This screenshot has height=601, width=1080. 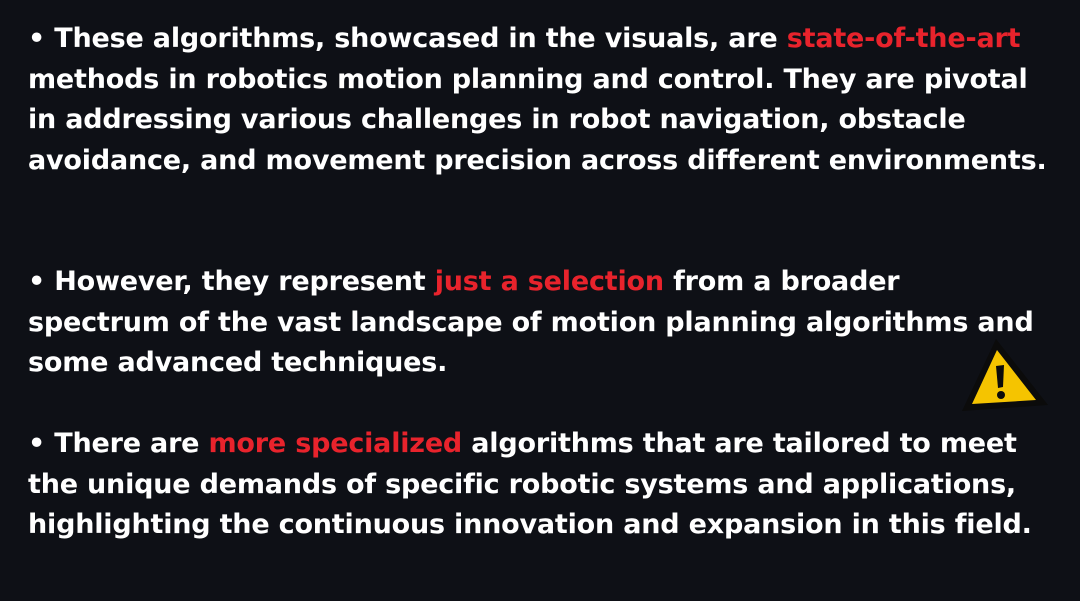 I want to click on warning-triangle-icon, so click(x=1005, y=375).